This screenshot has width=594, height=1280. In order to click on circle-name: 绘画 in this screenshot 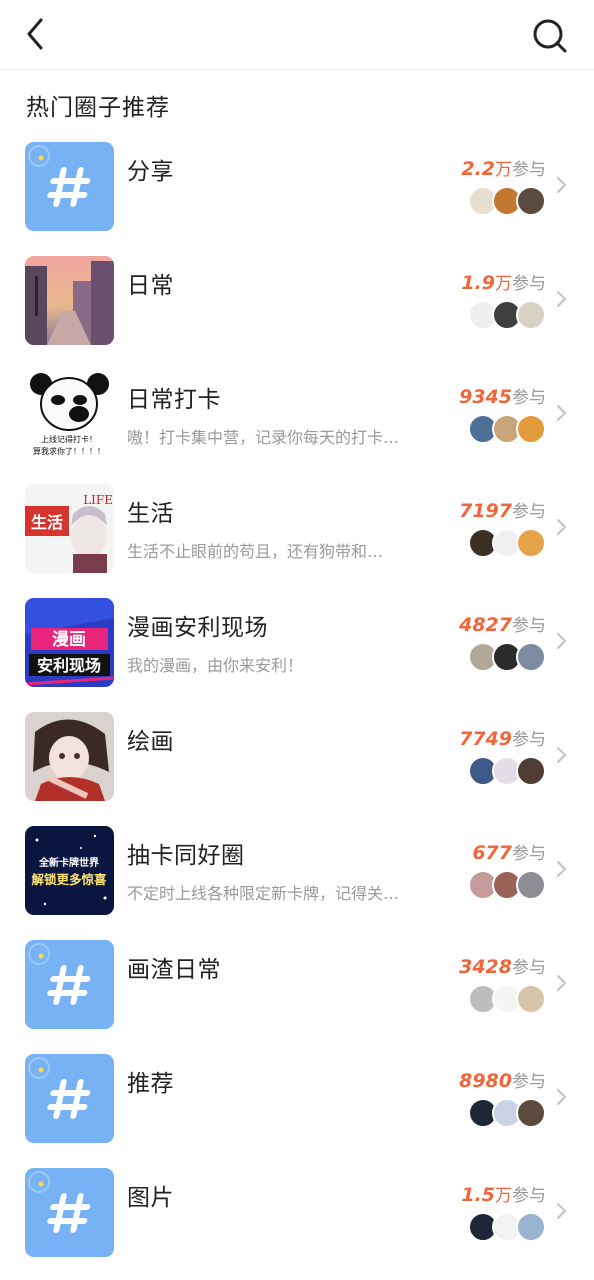, I will do `click(150, 742)`.